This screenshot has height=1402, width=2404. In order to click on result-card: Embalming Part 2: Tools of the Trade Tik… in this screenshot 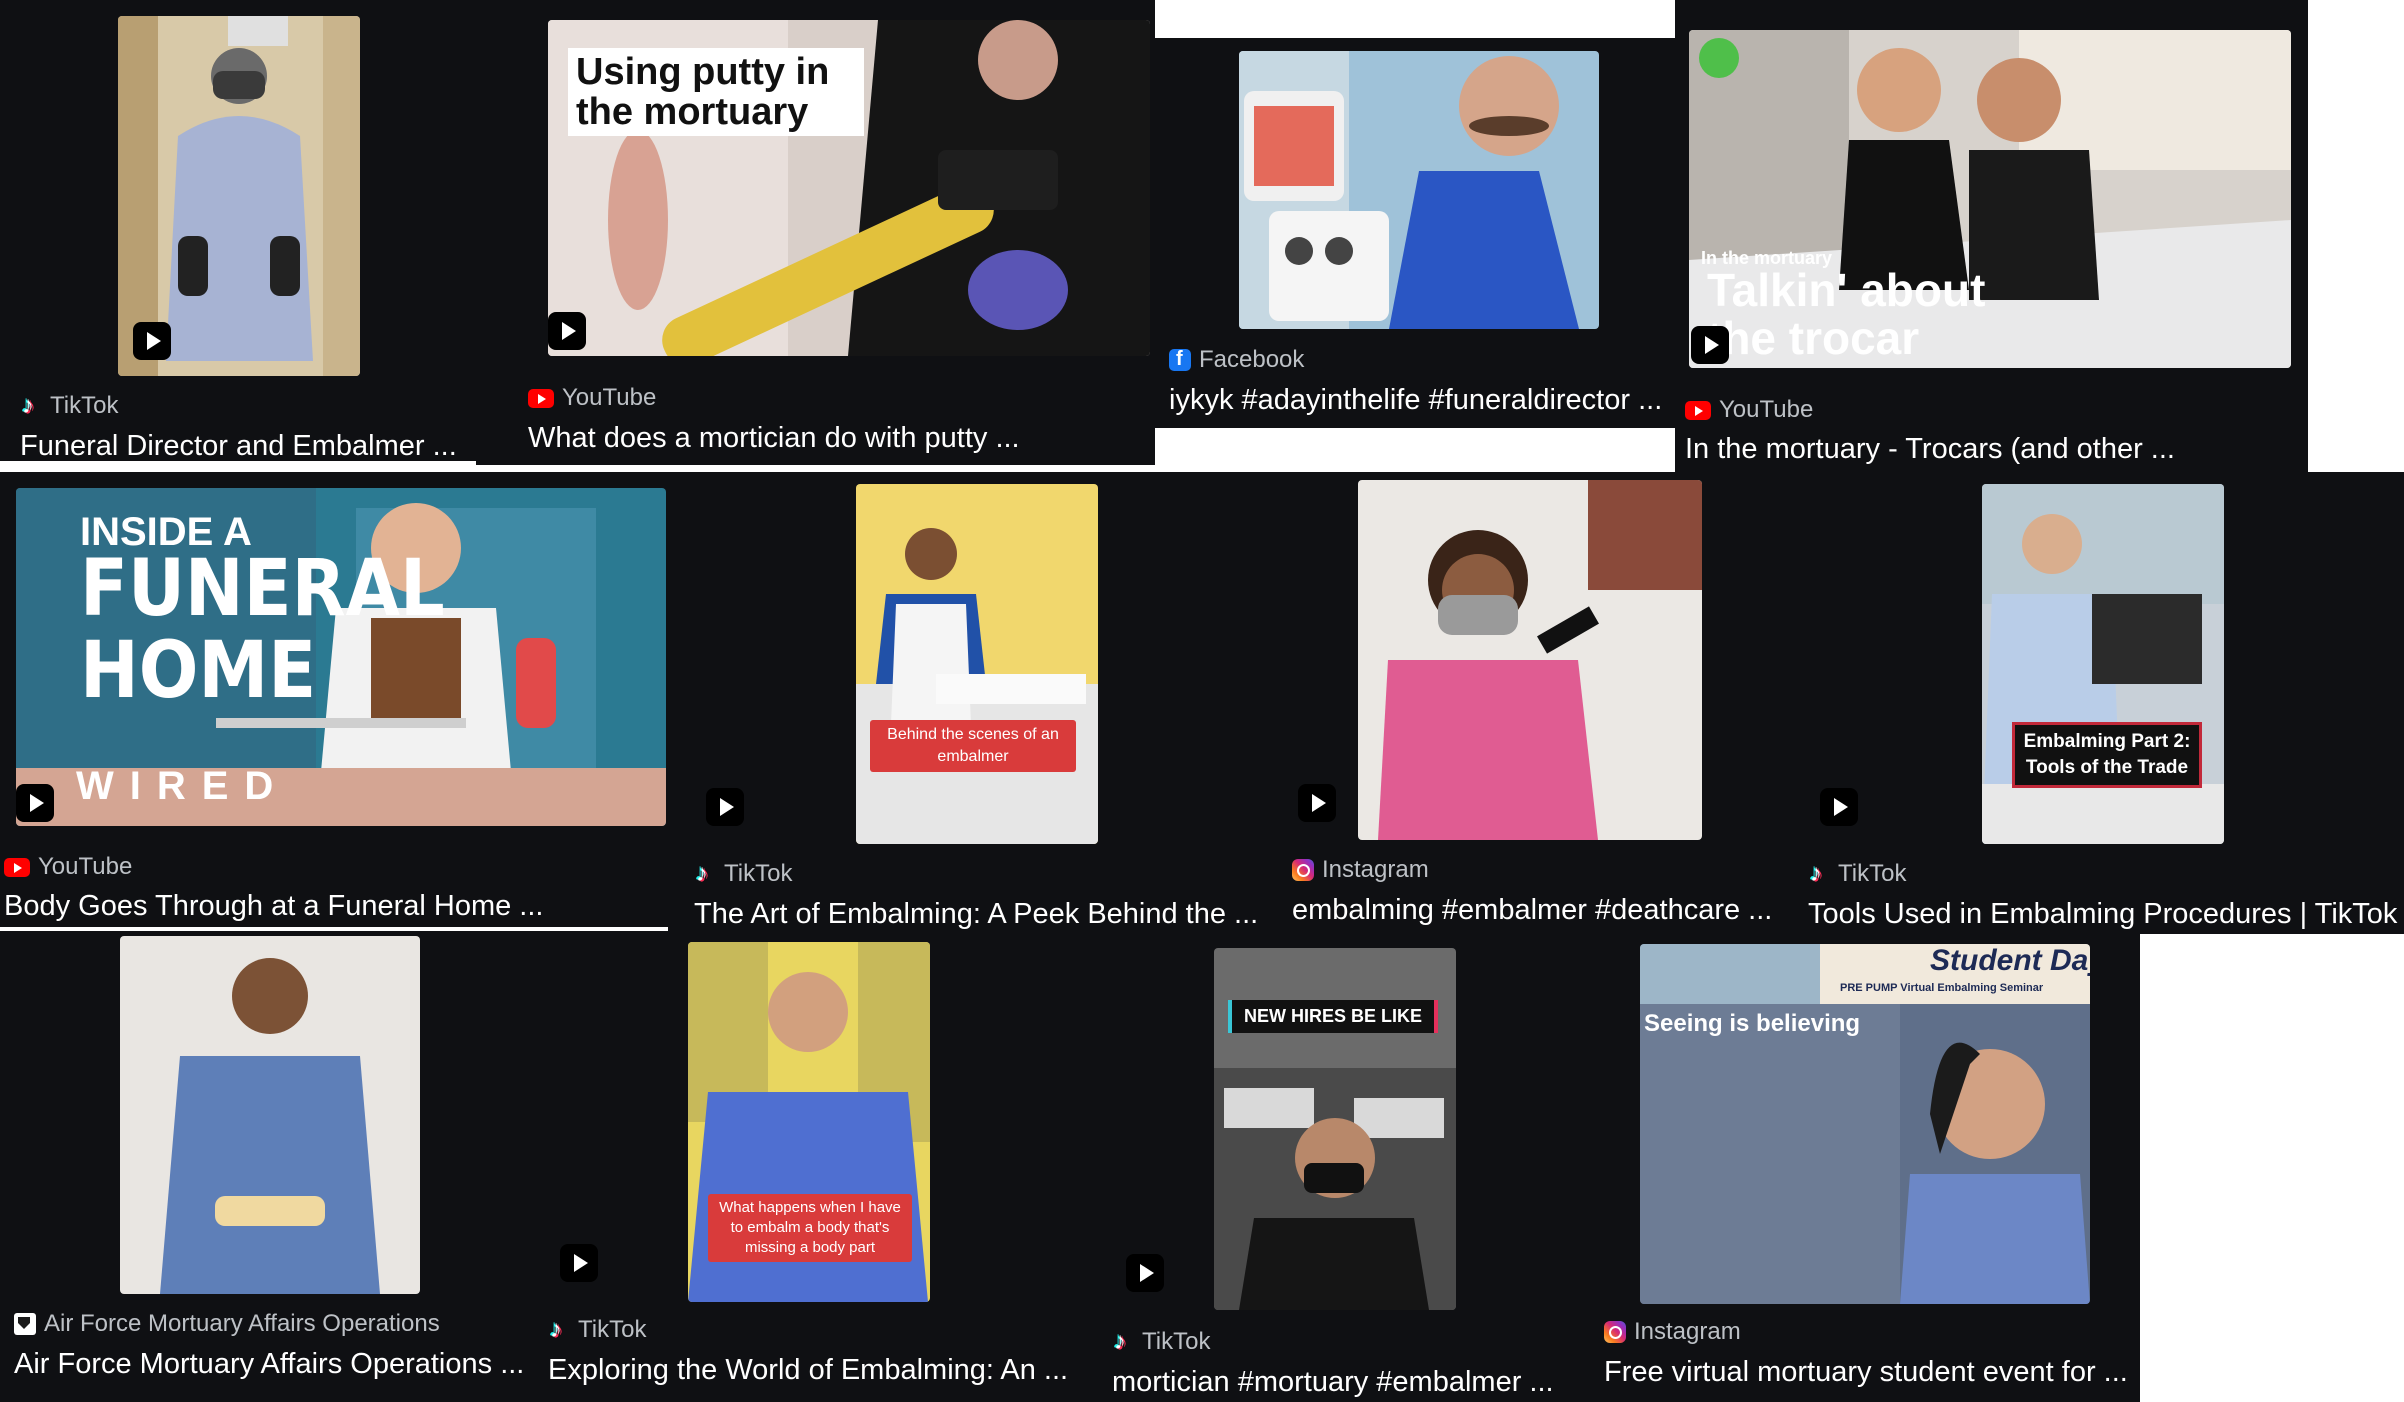, I will do `click(2102, 706)`.